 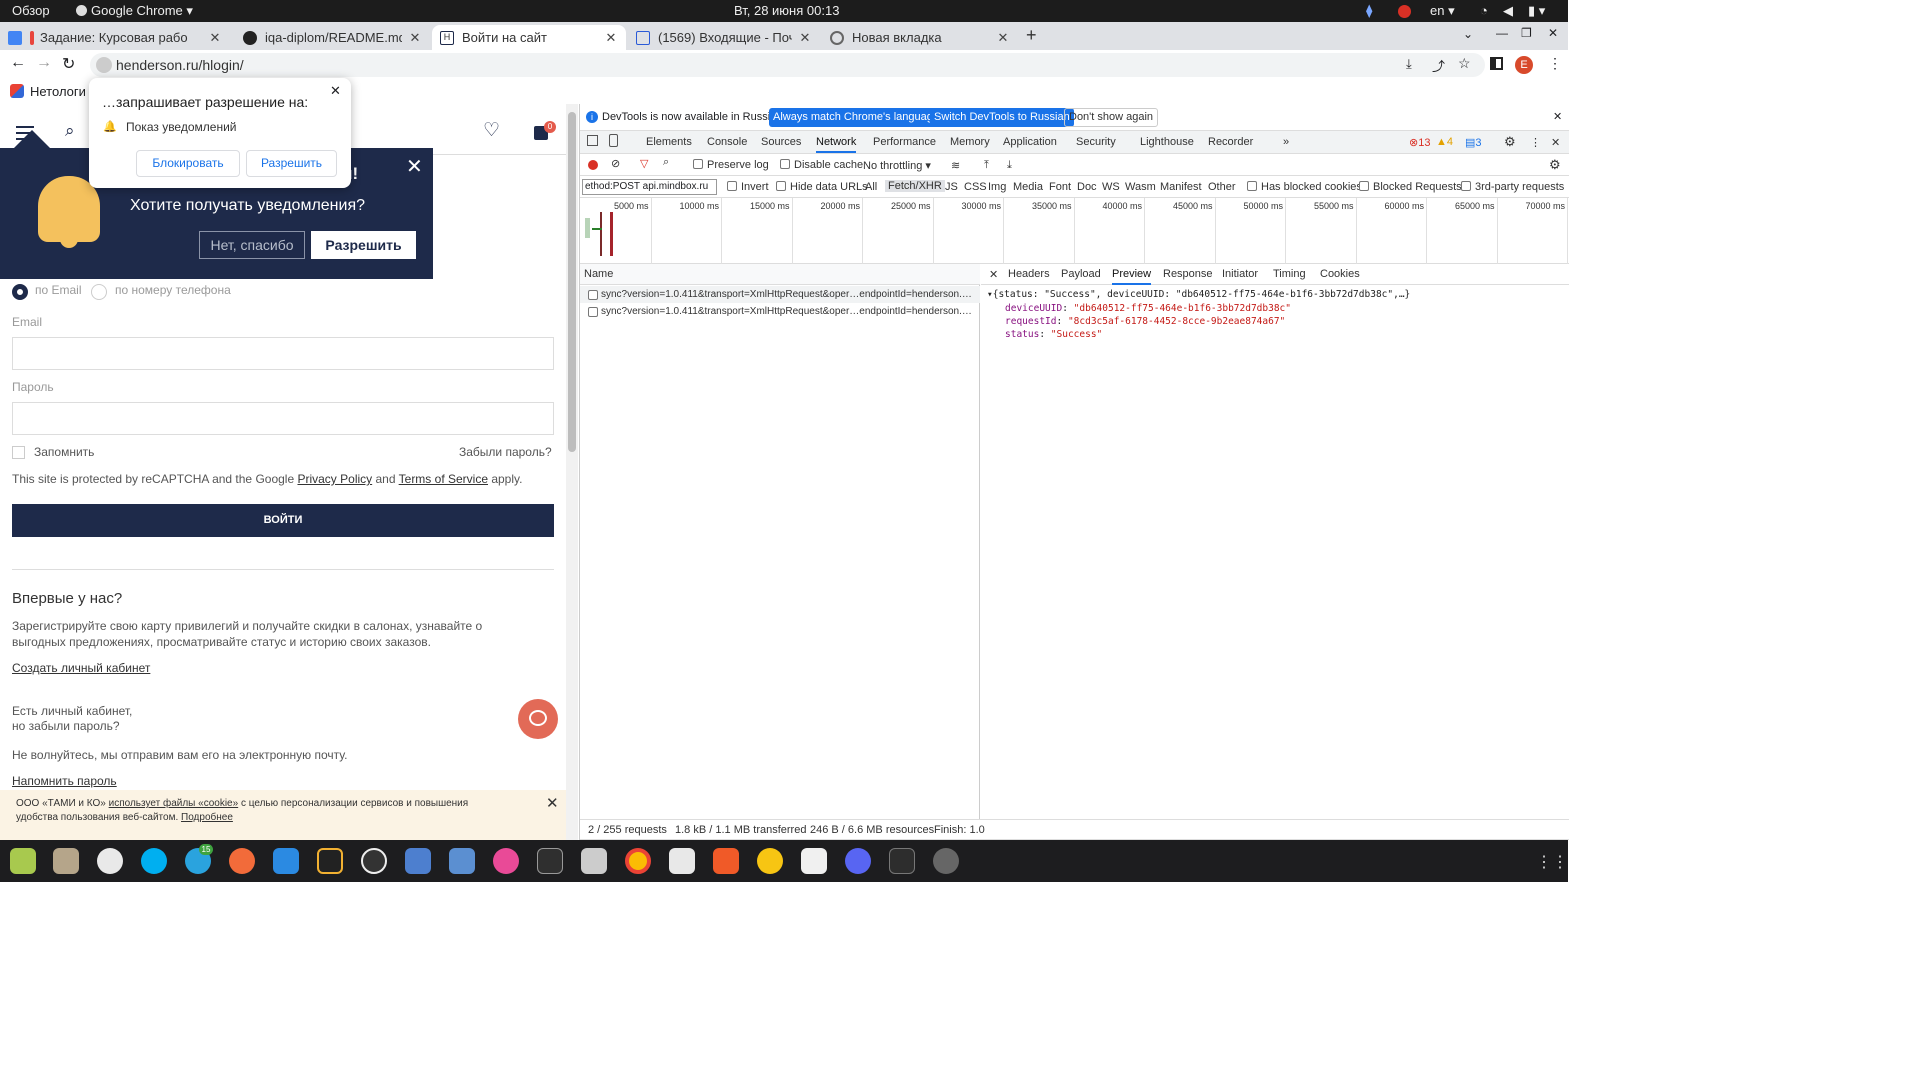 I want to click on throttling-select: No throttling ▾, so click(x=897, y=165).